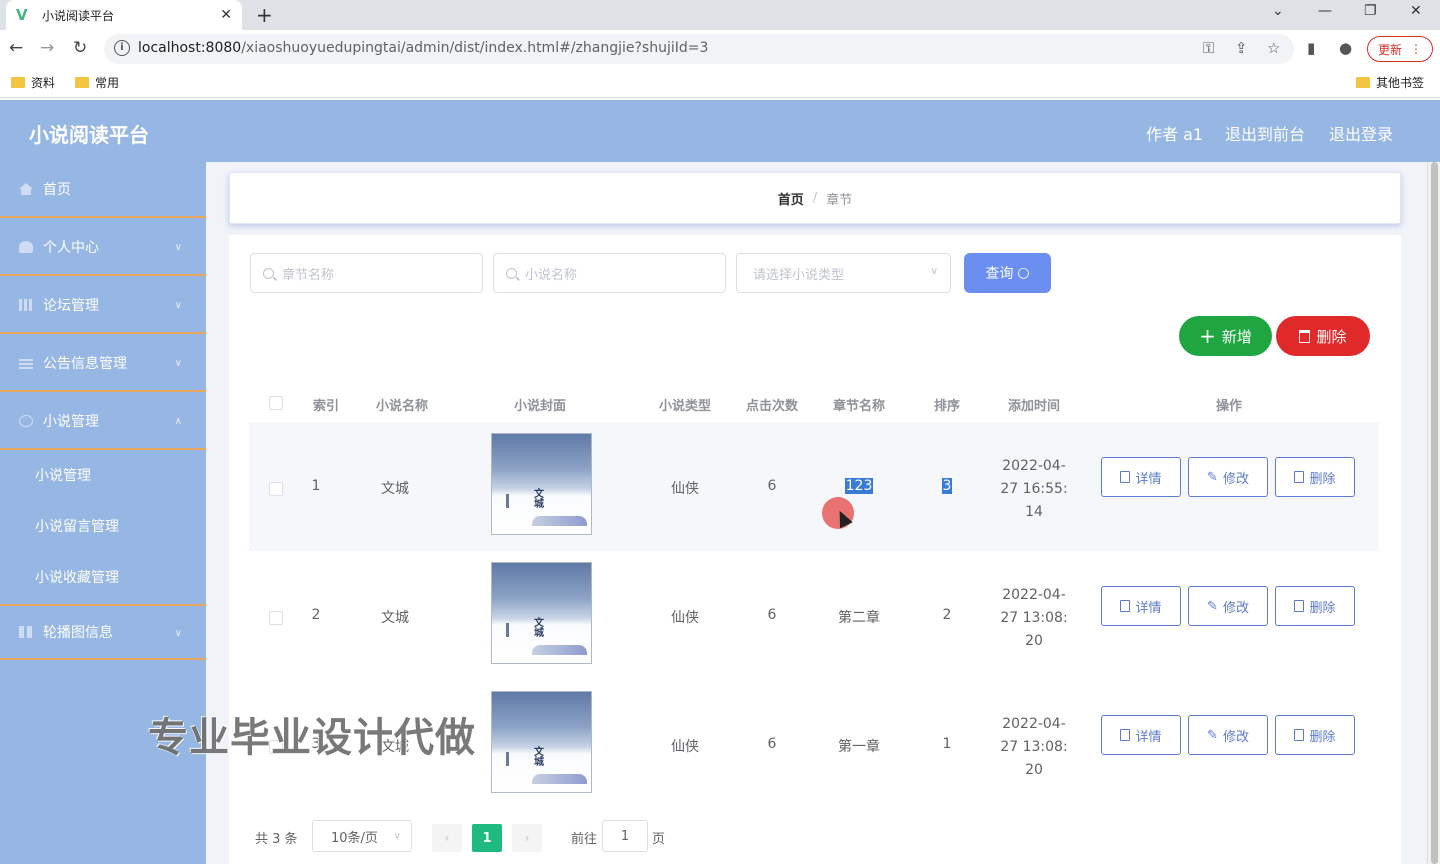 The width and height of the screenshot is (1440, 864). Describe the element at coordinates (276, 403) in the screenshot. I see `select-all-checkbox` at that location.